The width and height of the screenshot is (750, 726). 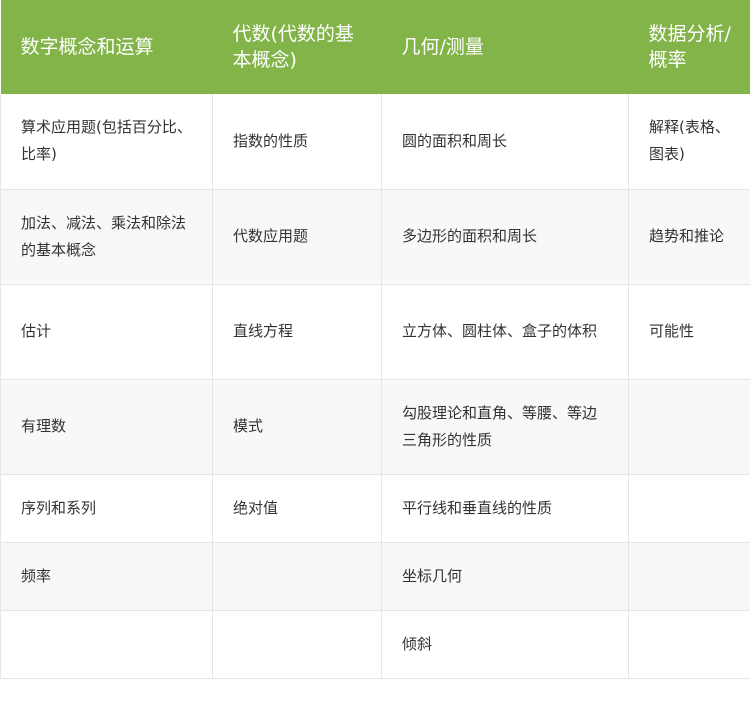 I want to click on table-cell: 算术应用题(包括百分比、比率), so click(x=106, y=142).